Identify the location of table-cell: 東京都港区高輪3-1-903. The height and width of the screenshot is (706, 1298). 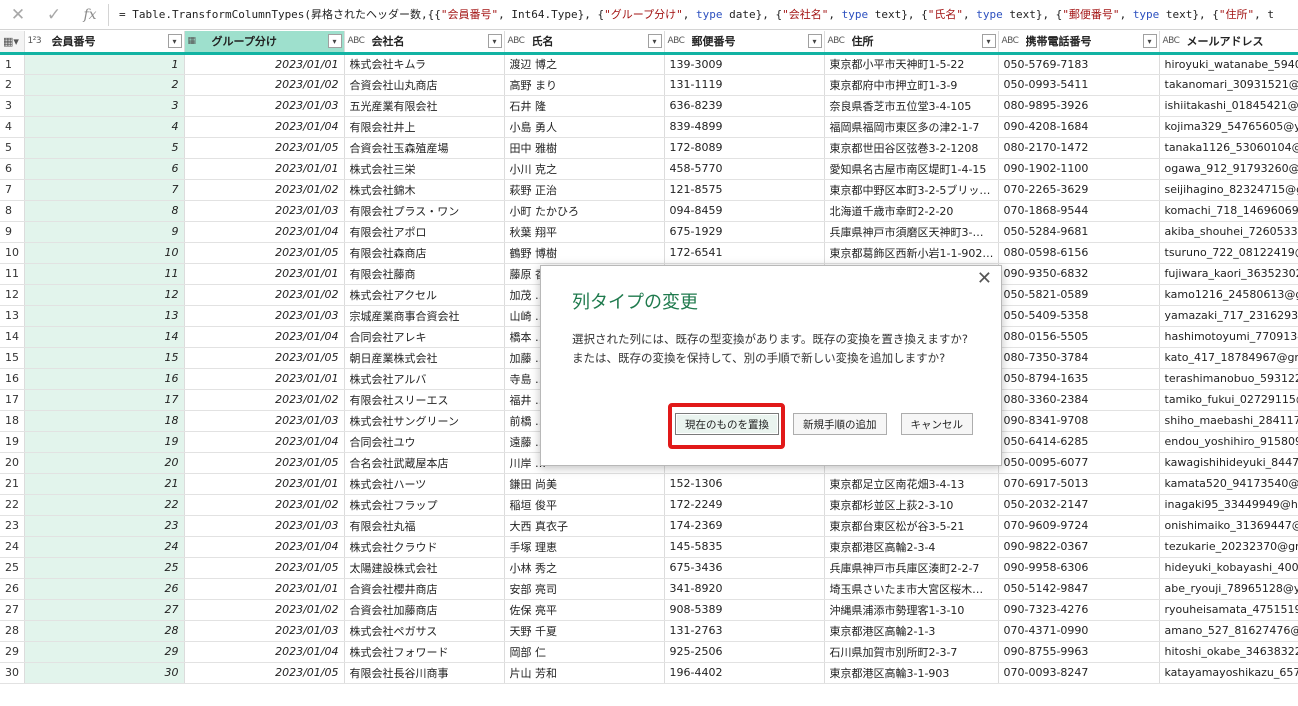
(911, 673).